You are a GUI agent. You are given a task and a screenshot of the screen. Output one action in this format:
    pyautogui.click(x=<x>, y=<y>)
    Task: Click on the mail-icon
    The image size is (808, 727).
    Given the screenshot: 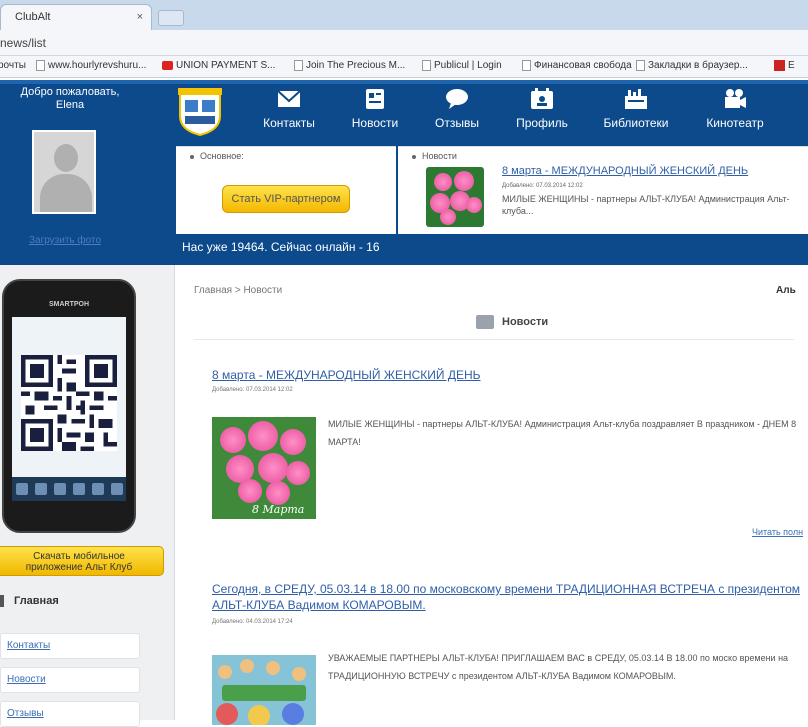 What is the action you would take?
    pyautogui.click(x=289, y=98)
    